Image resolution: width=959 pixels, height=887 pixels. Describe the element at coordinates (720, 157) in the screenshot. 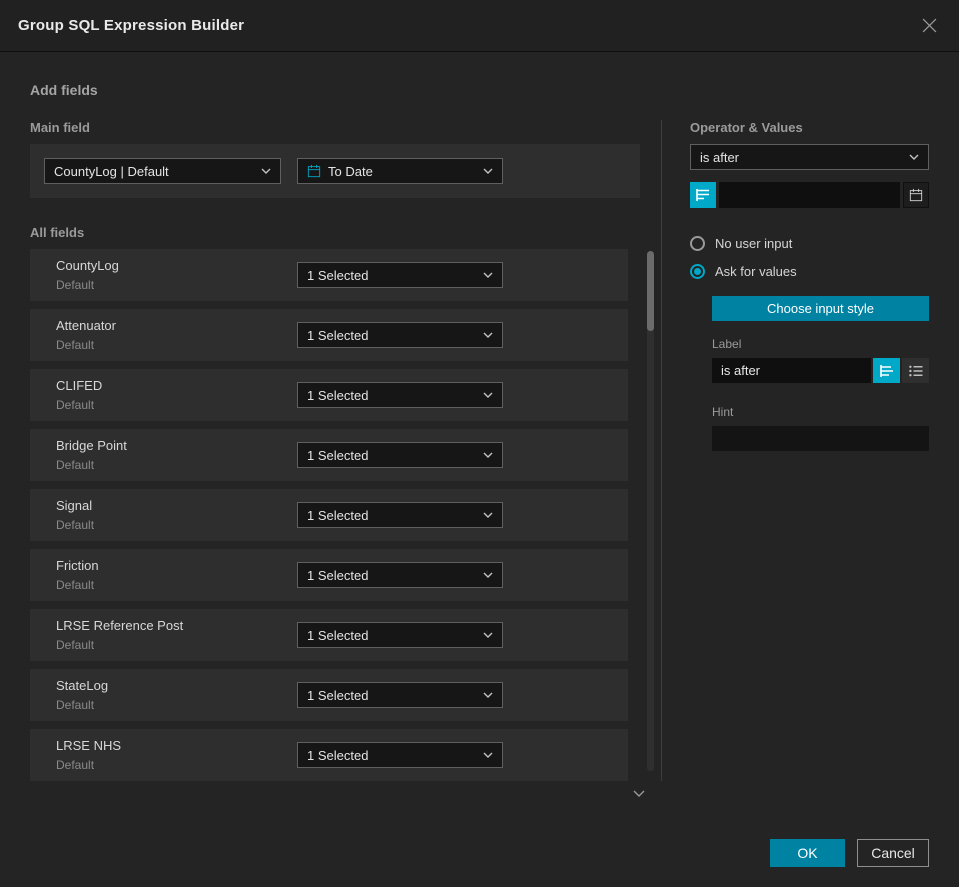

I see `operator-select-value: is after` at that location.